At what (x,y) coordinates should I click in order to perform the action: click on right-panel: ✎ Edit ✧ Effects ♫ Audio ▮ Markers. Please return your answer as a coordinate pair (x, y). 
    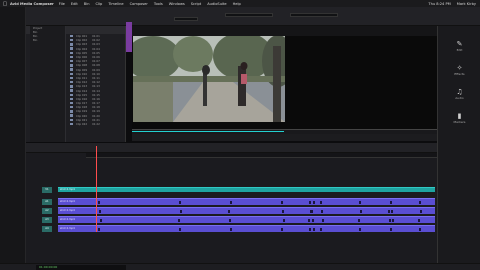
    Looking at the image, I should click on (458, 148).